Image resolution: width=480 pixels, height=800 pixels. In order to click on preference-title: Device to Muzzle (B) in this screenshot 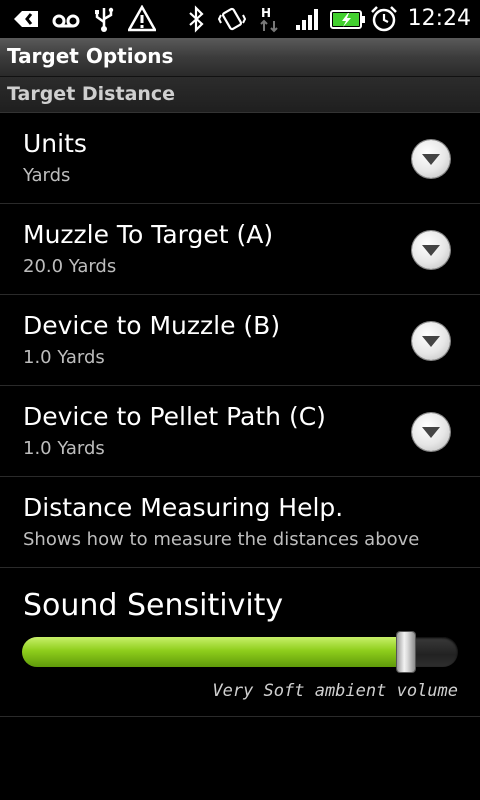, I will do `click(152, 325)`.